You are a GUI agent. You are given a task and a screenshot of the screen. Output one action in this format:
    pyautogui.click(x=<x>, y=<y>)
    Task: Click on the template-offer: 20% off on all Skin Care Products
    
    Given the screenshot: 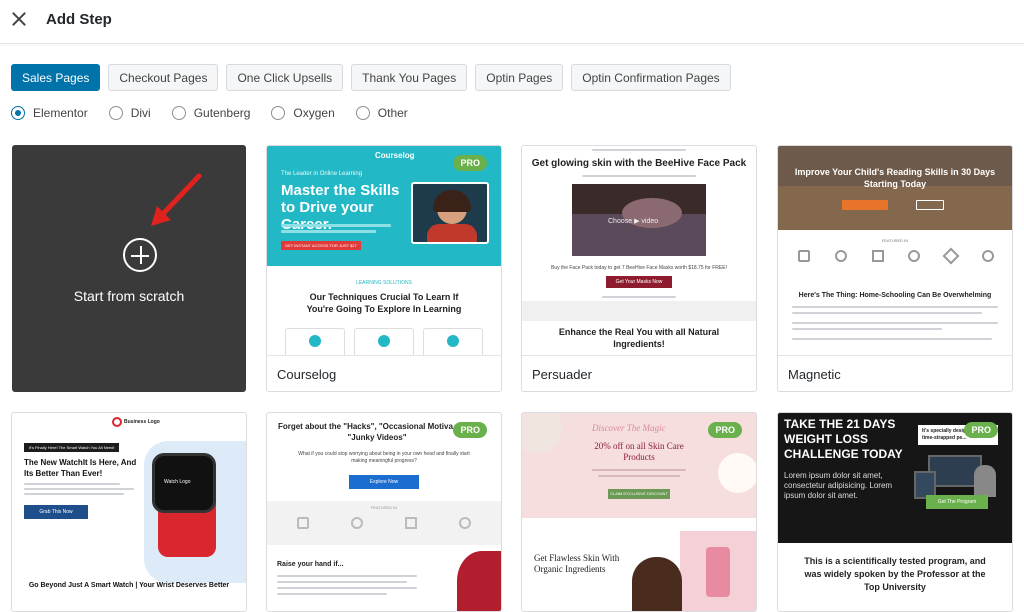 What is the action you would take?
    pyautogui.click(x=639, y=451)
    